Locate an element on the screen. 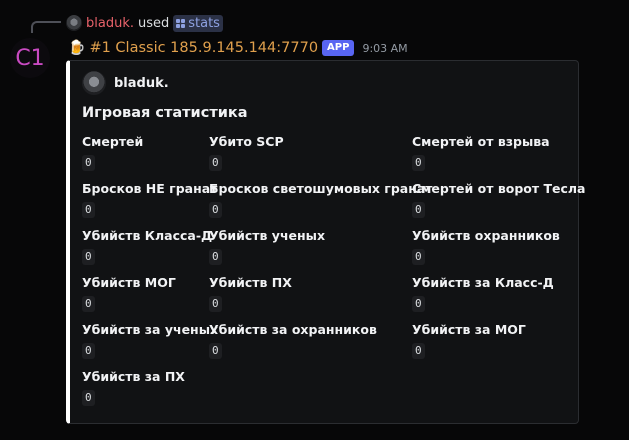  field-name: Смертей от ворот Тесла is located at coordinates (499, 188).